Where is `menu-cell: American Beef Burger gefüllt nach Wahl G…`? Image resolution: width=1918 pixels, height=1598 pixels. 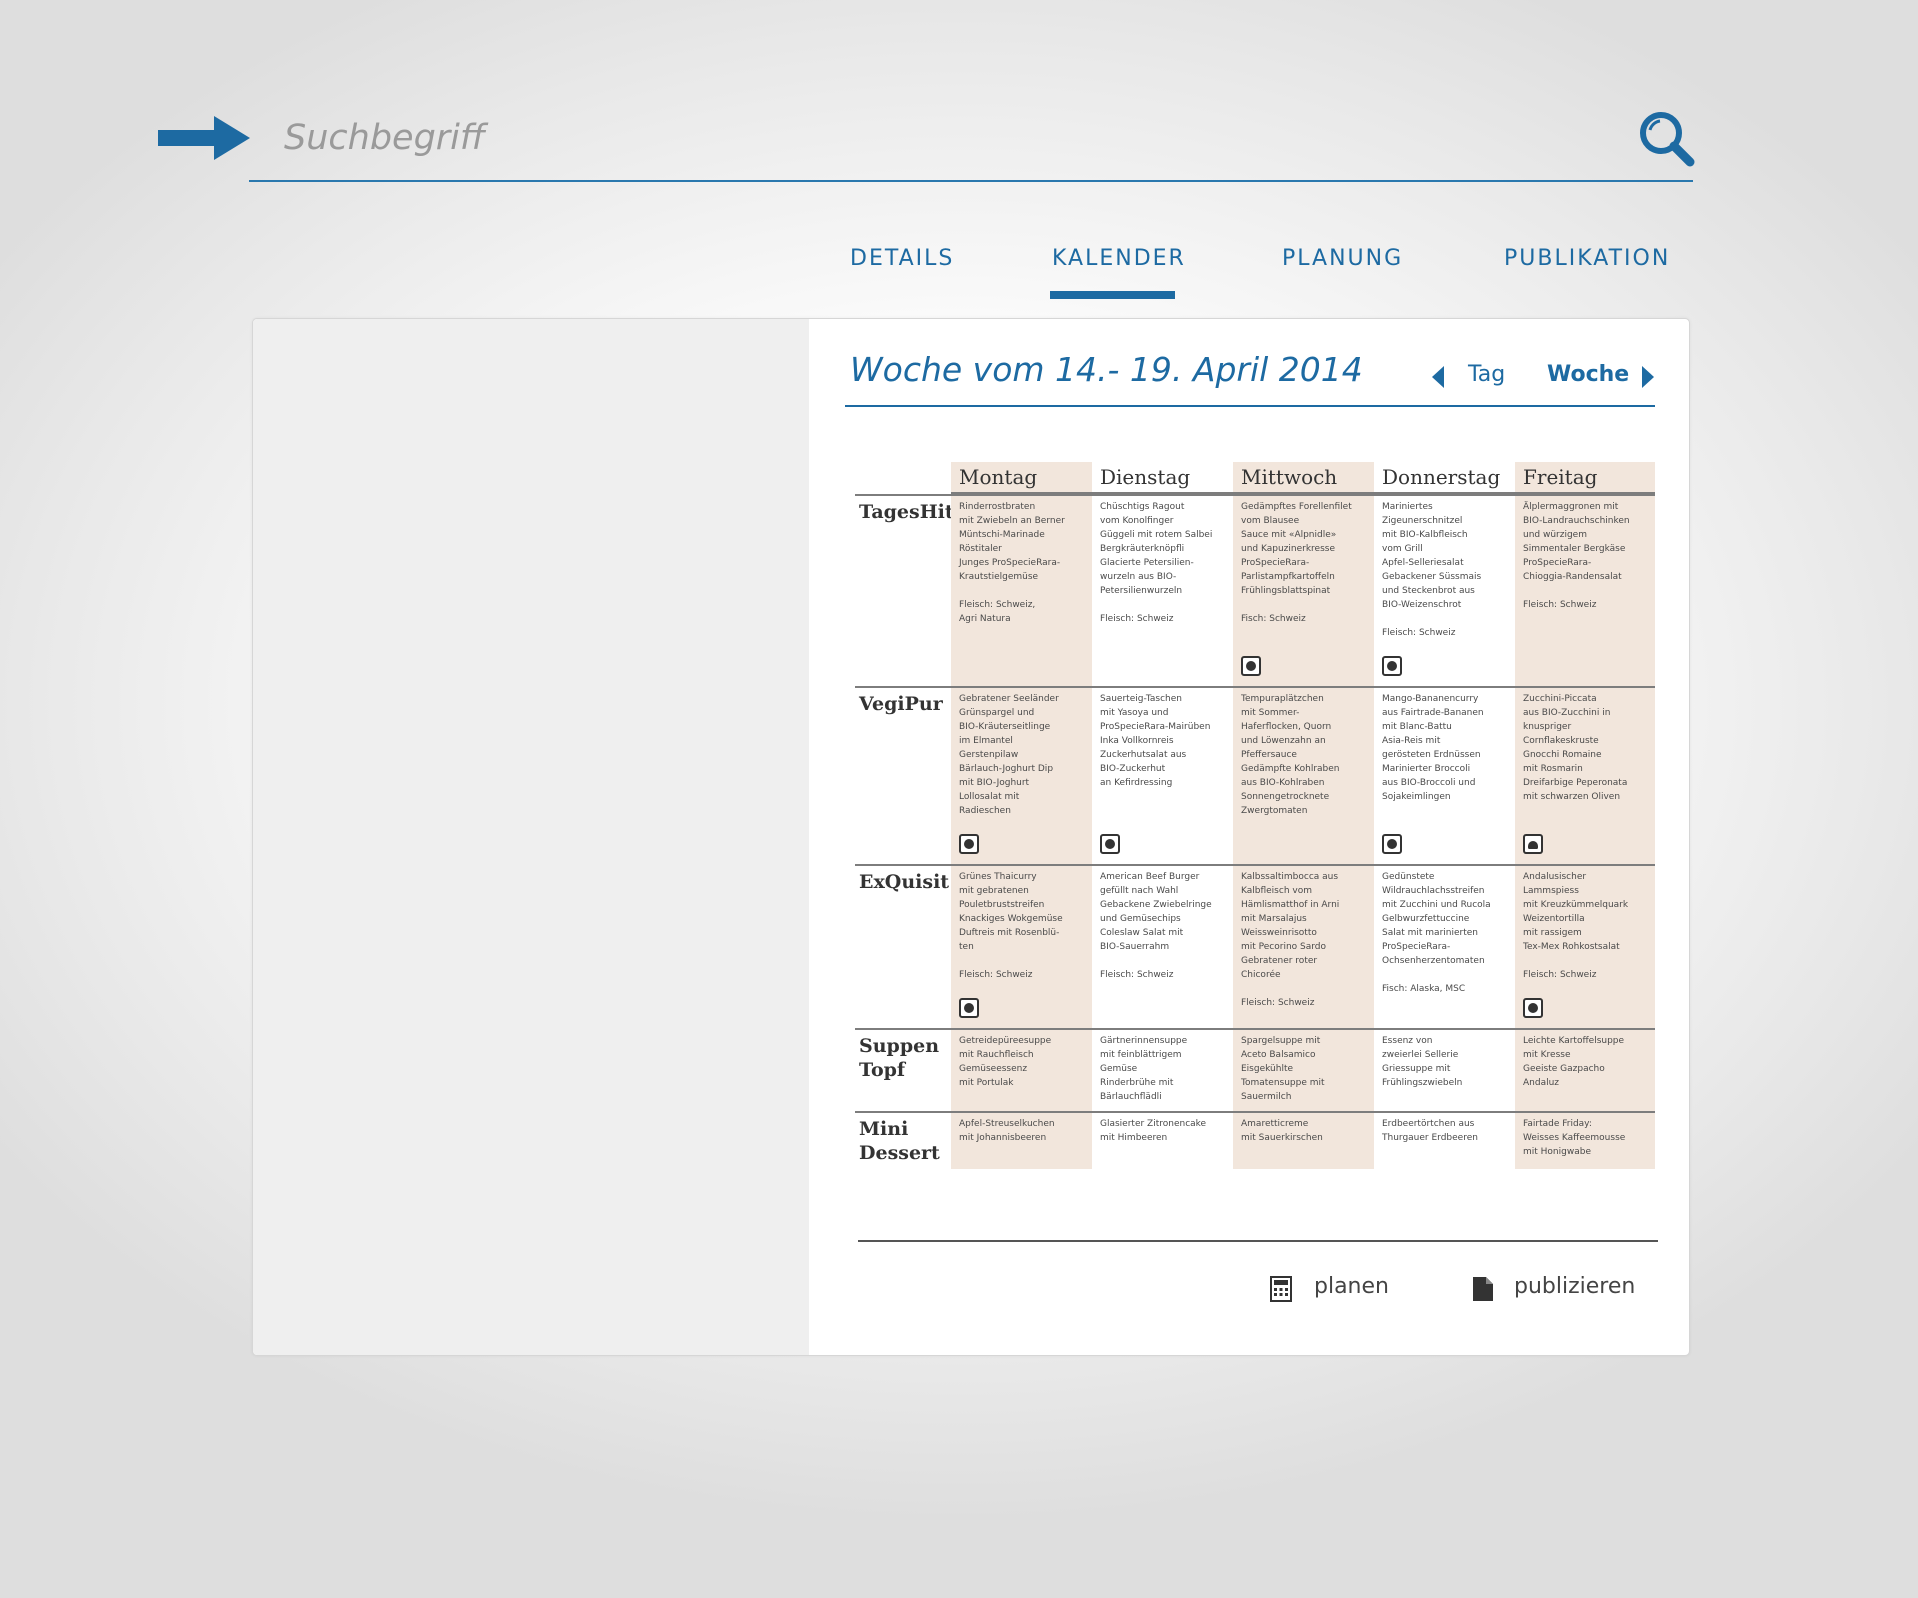 menu-cell: American Beef Burger gefüllt nach Wahl G… is located at coordinates (1162, 946).